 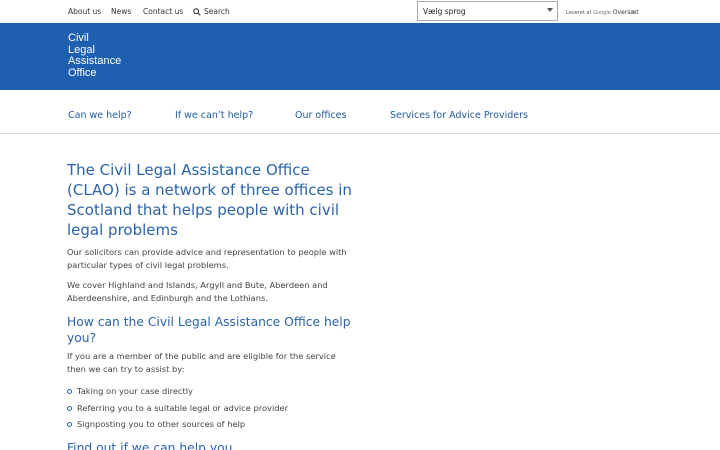 What do you see at coordinates (444, 11) in the screenshot?
I see `language-select-value: Vælg sprog` at bounding box center [444, 11].